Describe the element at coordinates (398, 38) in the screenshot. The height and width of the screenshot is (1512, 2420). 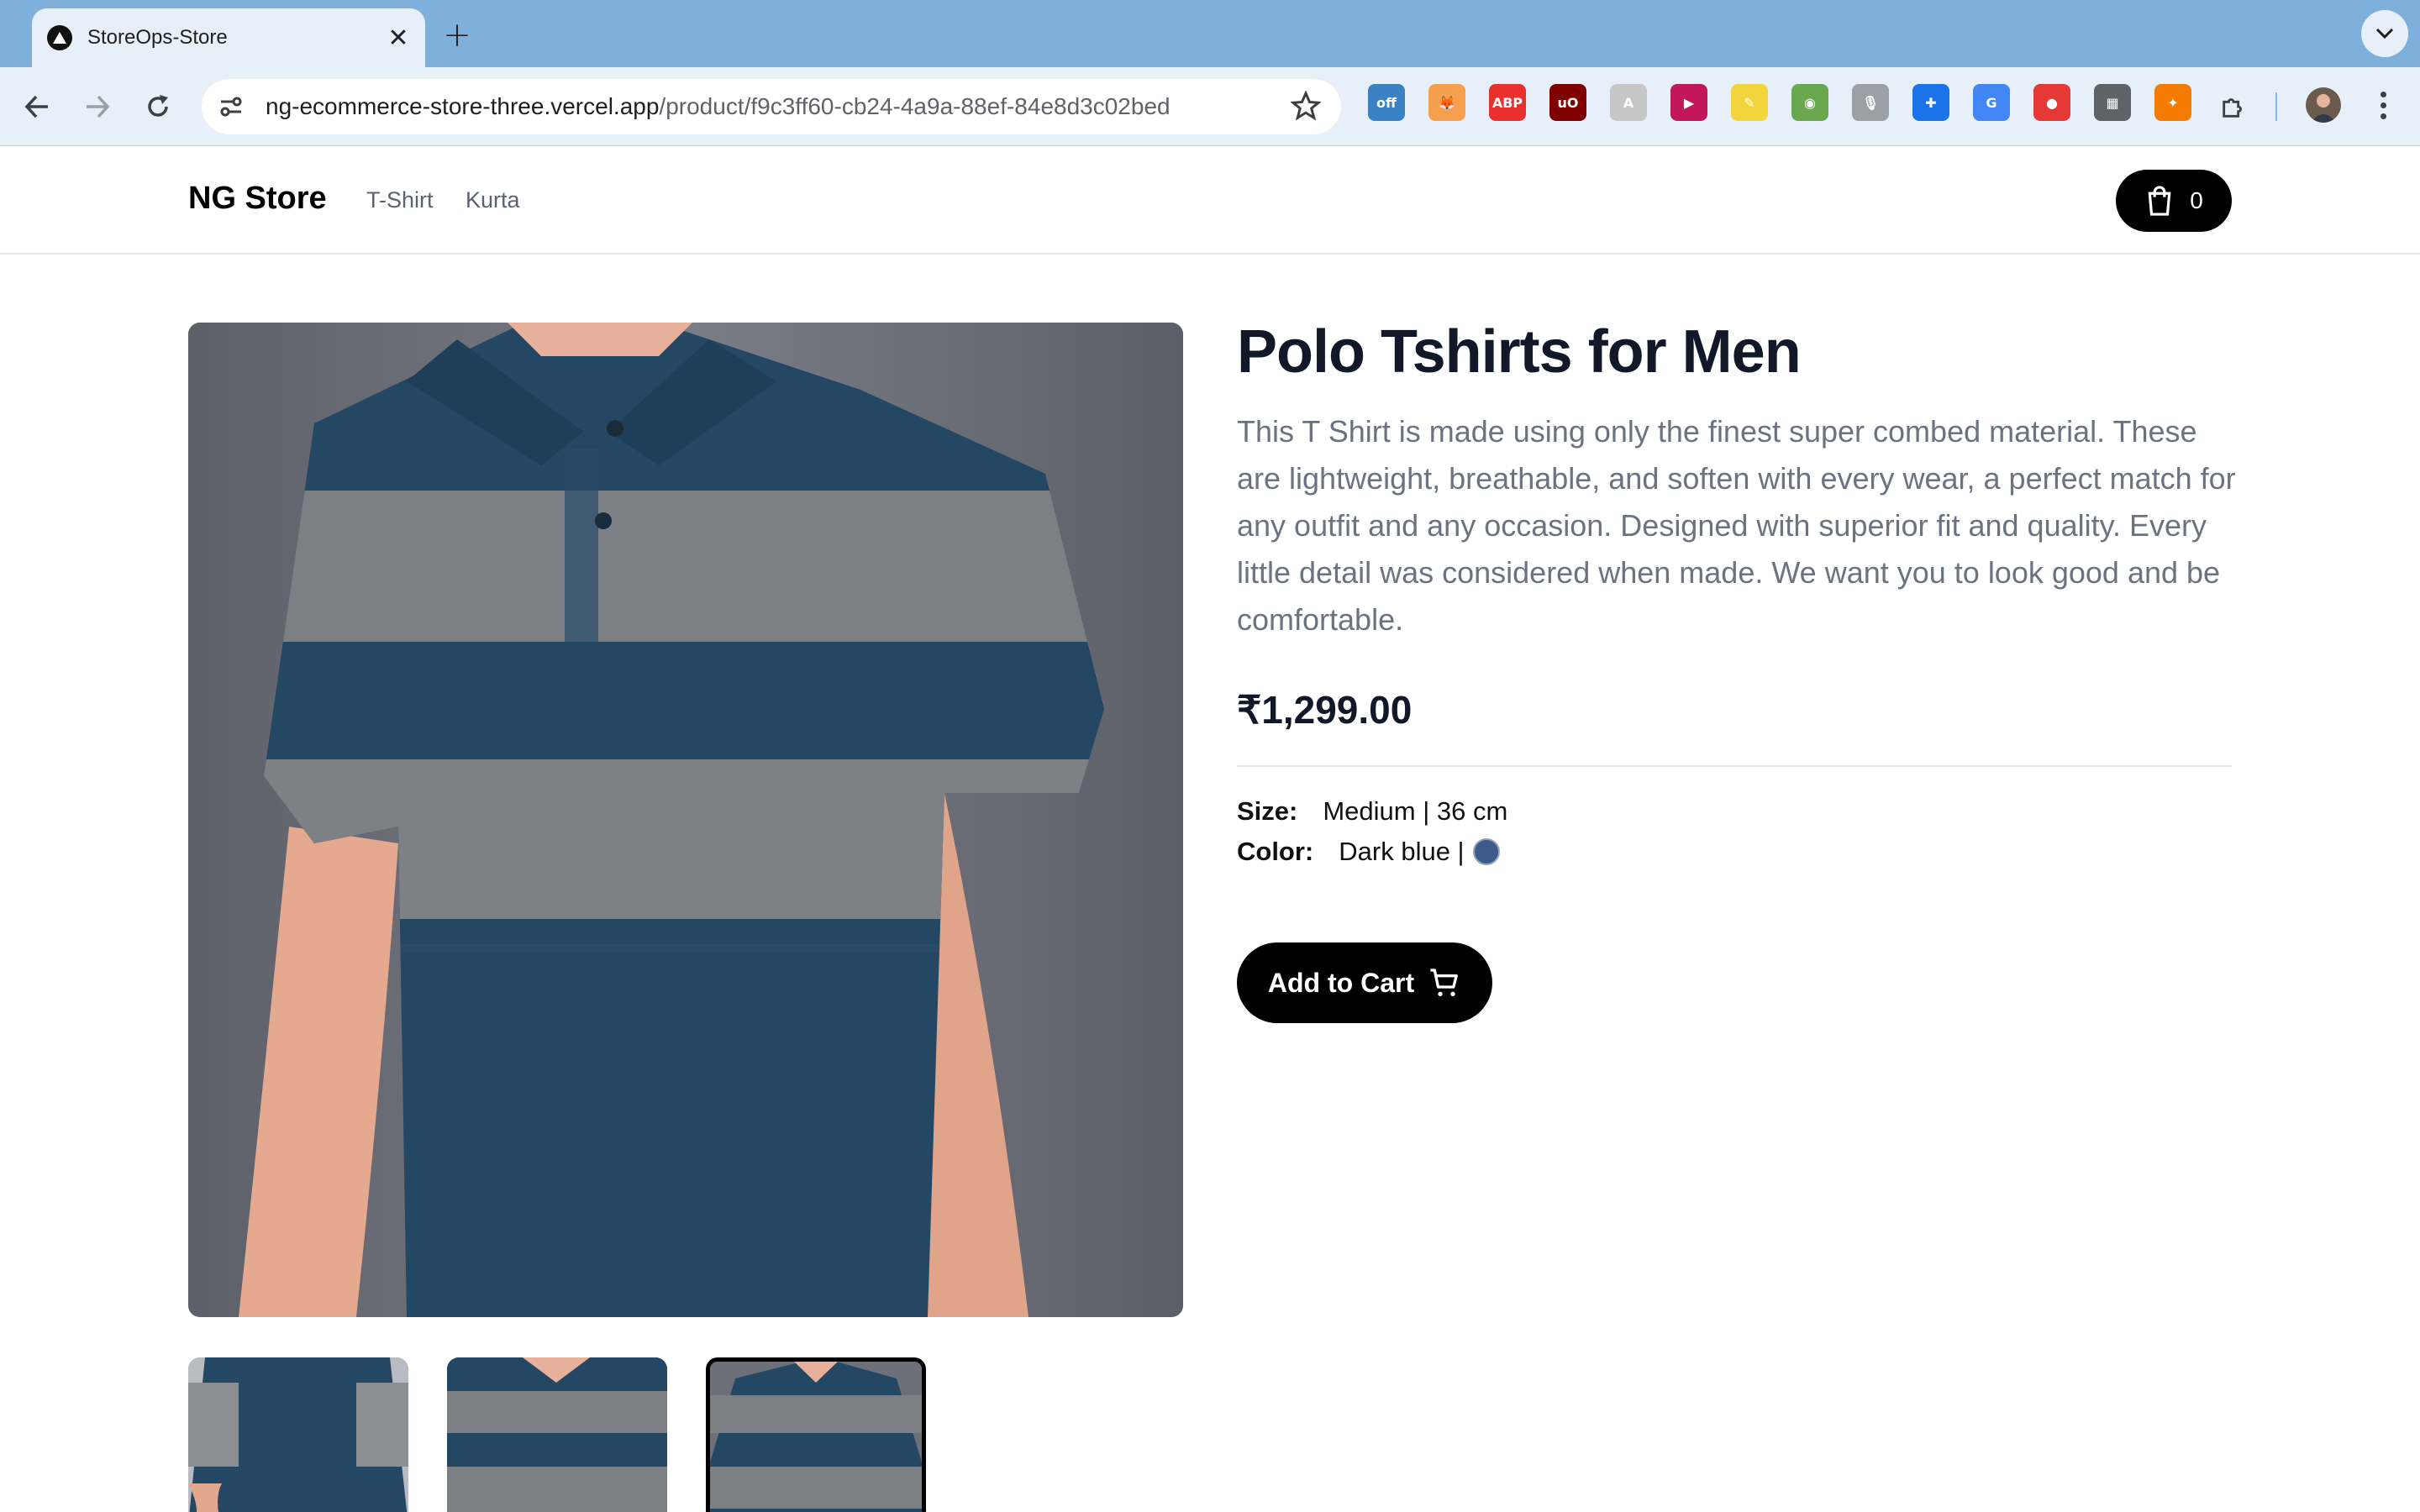
I see `tab-close-icon: ✕` at that location.